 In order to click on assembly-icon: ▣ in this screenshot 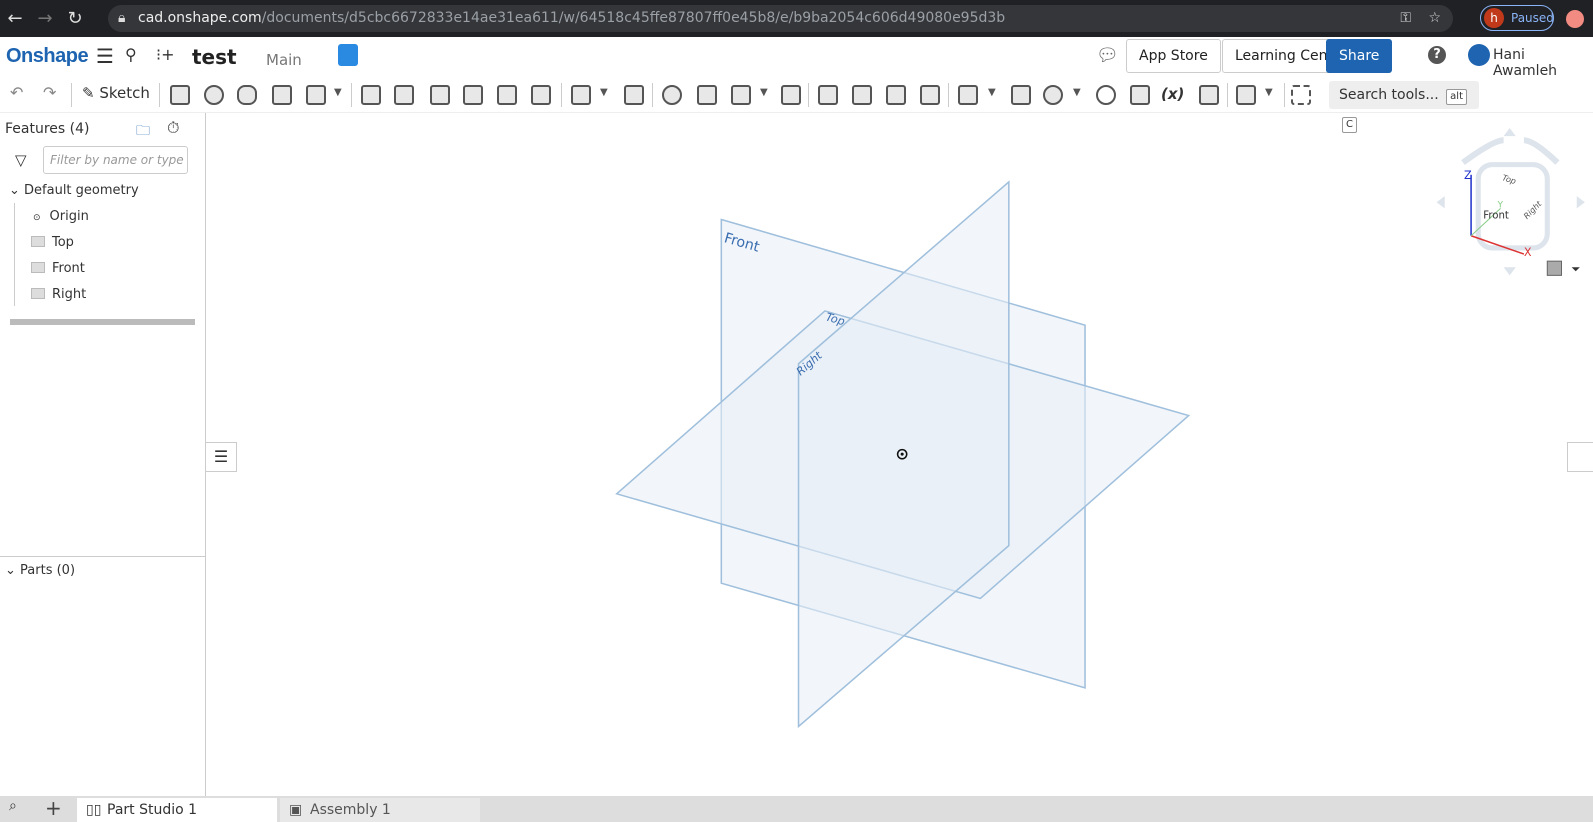, I will do `click(296, 810)`.